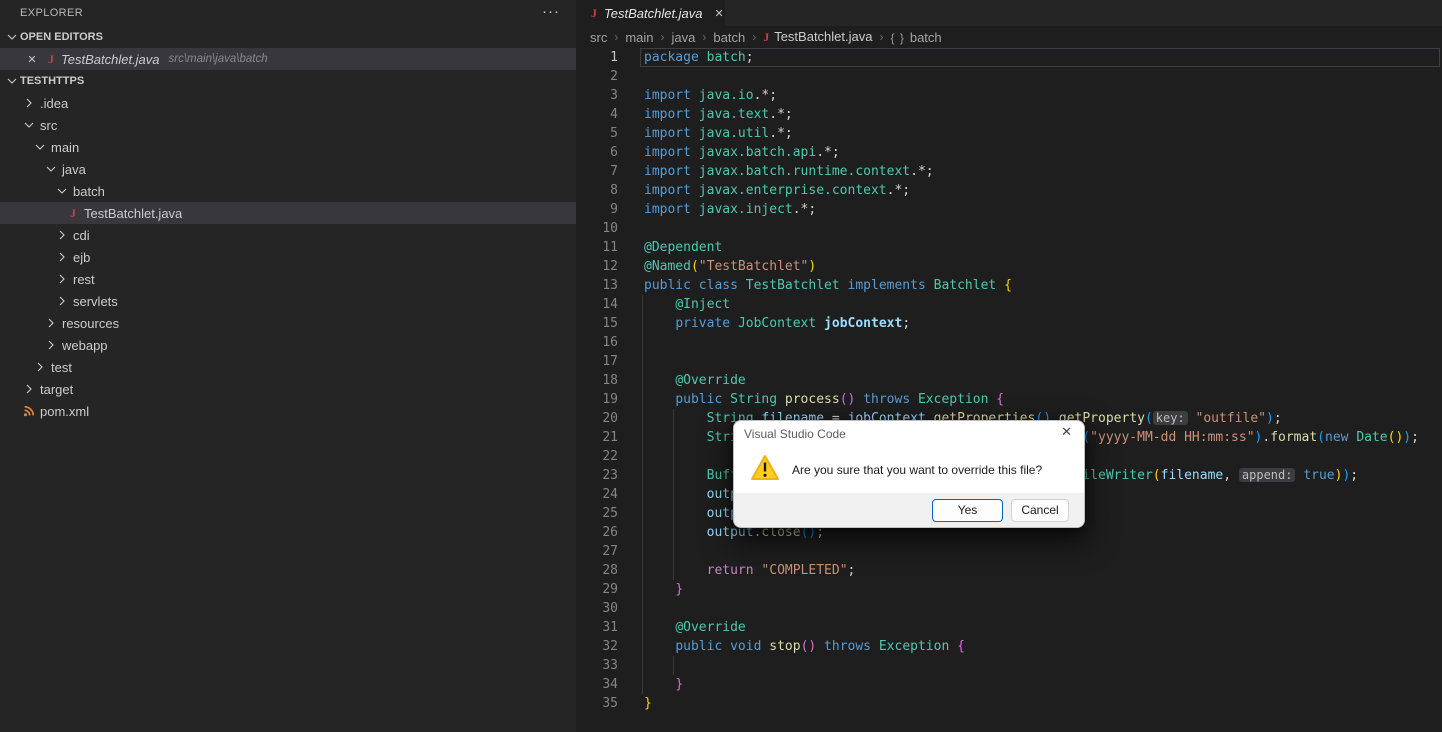 The image size is (1442, 732). What do you see at coordinates (598, 37) in the screenshot?
I see `breadcrumb-item-src: src` at bounding box center [598, 37].